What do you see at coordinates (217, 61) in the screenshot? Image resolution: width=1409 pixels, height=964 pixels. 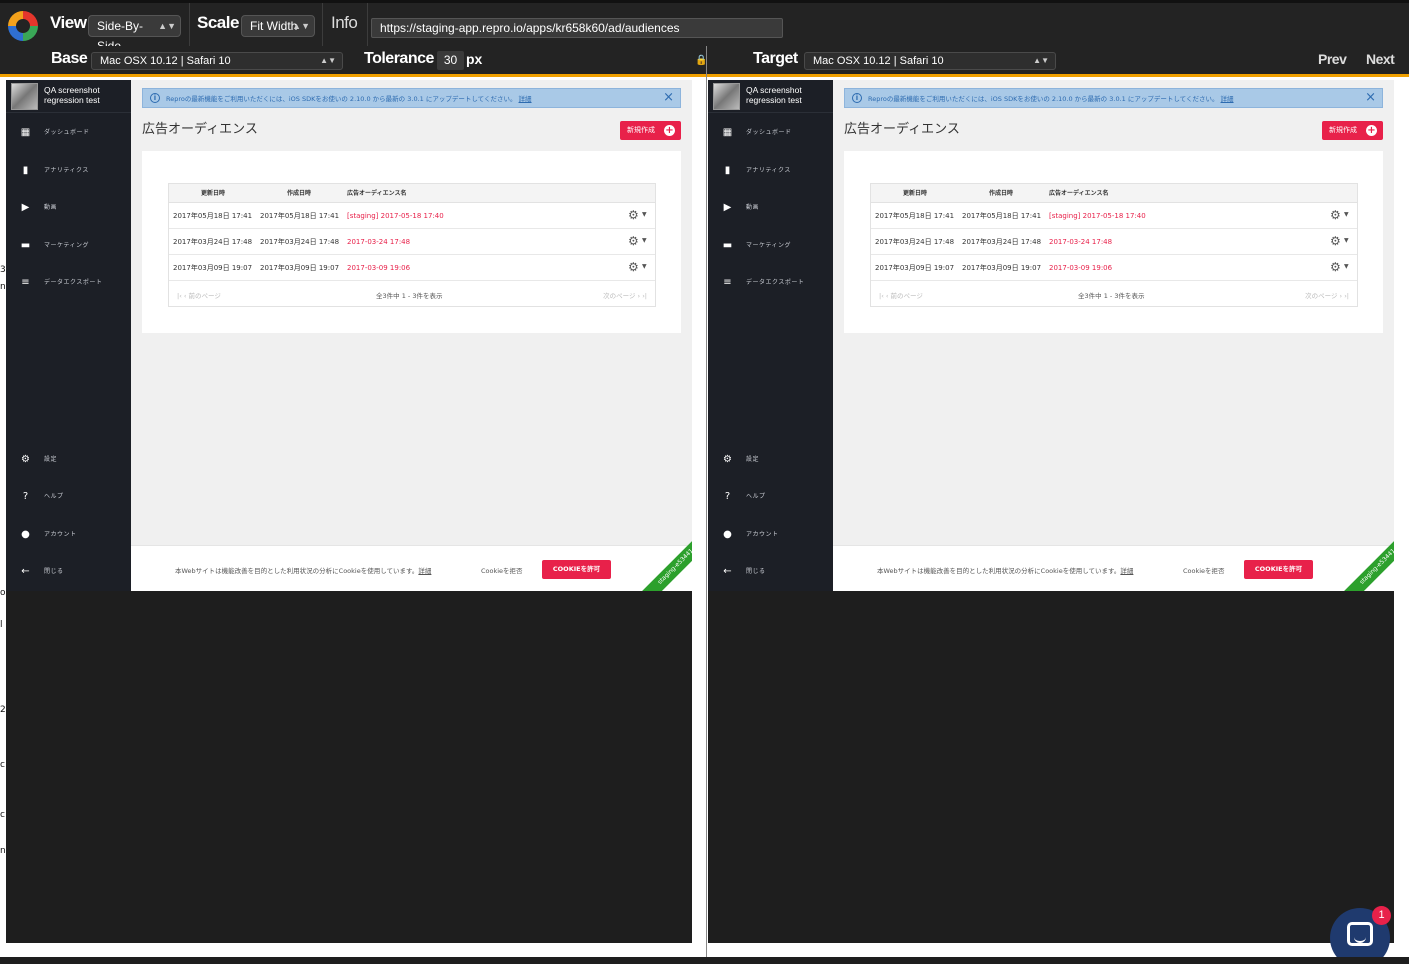 I see `base-browser-select: Mac OSX 10.12 | Safari 10 ▲▼` at bounding box center [217, 61].